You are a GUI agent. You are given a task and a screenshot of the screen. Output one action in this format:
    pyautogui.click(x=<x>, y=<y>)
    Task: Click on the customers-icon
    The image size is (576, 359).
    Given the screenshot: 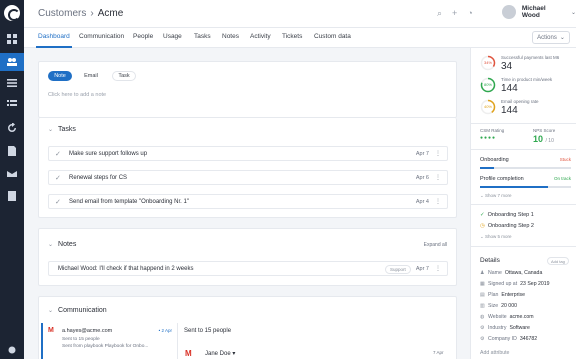 What is the action you would take?
    pyautogui.click(x=12, y=62)
    